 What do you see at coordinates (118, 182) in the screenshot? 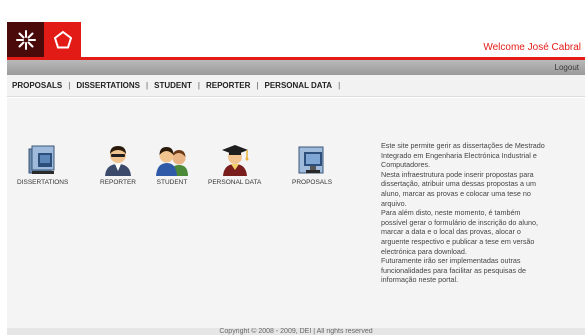
I see `shortcut-label: REPORTER` at bounding box center [118, 182].